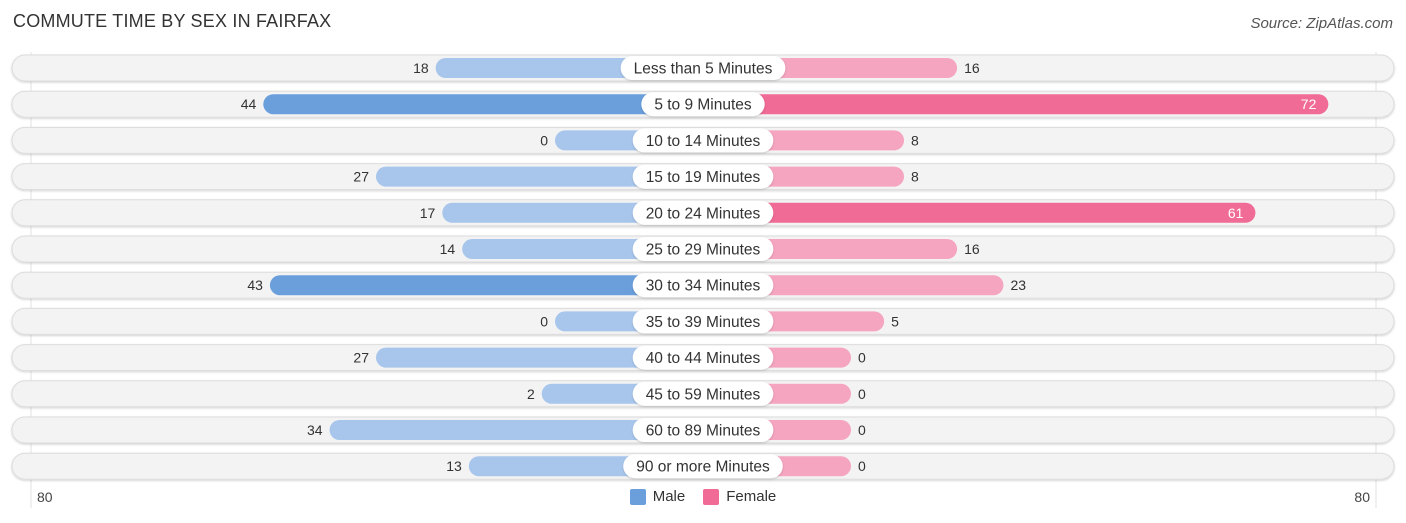  Describe the element at coordinates (1309, 104) in the screenshot. I see `value-label-female: 72` at that location.